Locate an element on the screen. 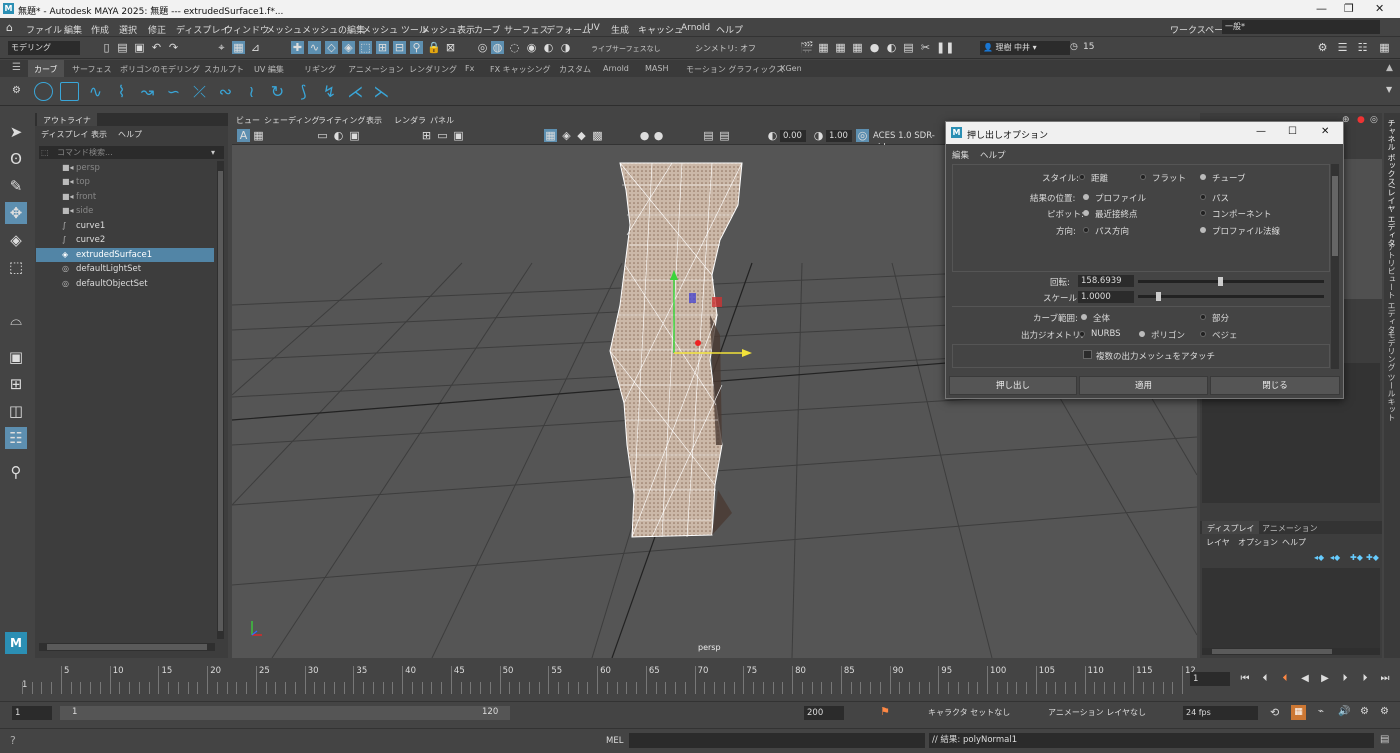 Image resolution: width=1400 pixels, height=753 pixels. shelf-tab-fx: Fx is located at coordinates (469, 68).